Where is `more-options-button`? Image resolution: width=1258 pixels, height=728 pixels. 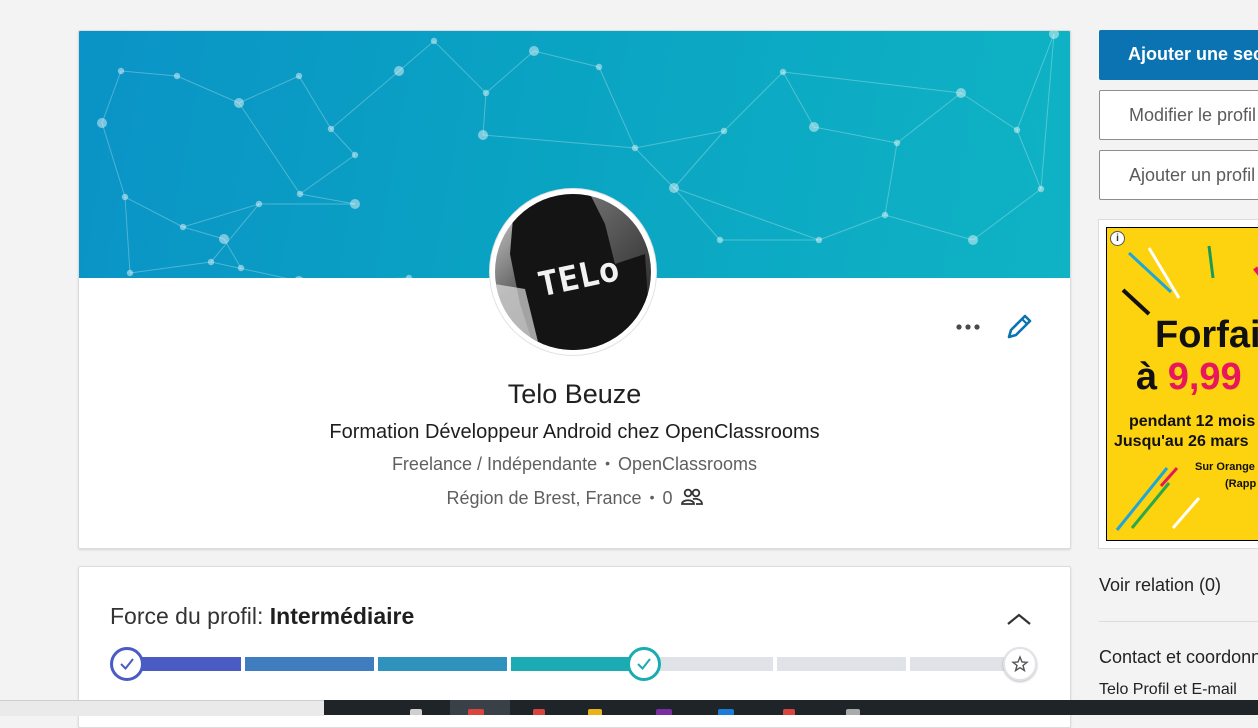 more-options-button is located at coordinates (970, 327).